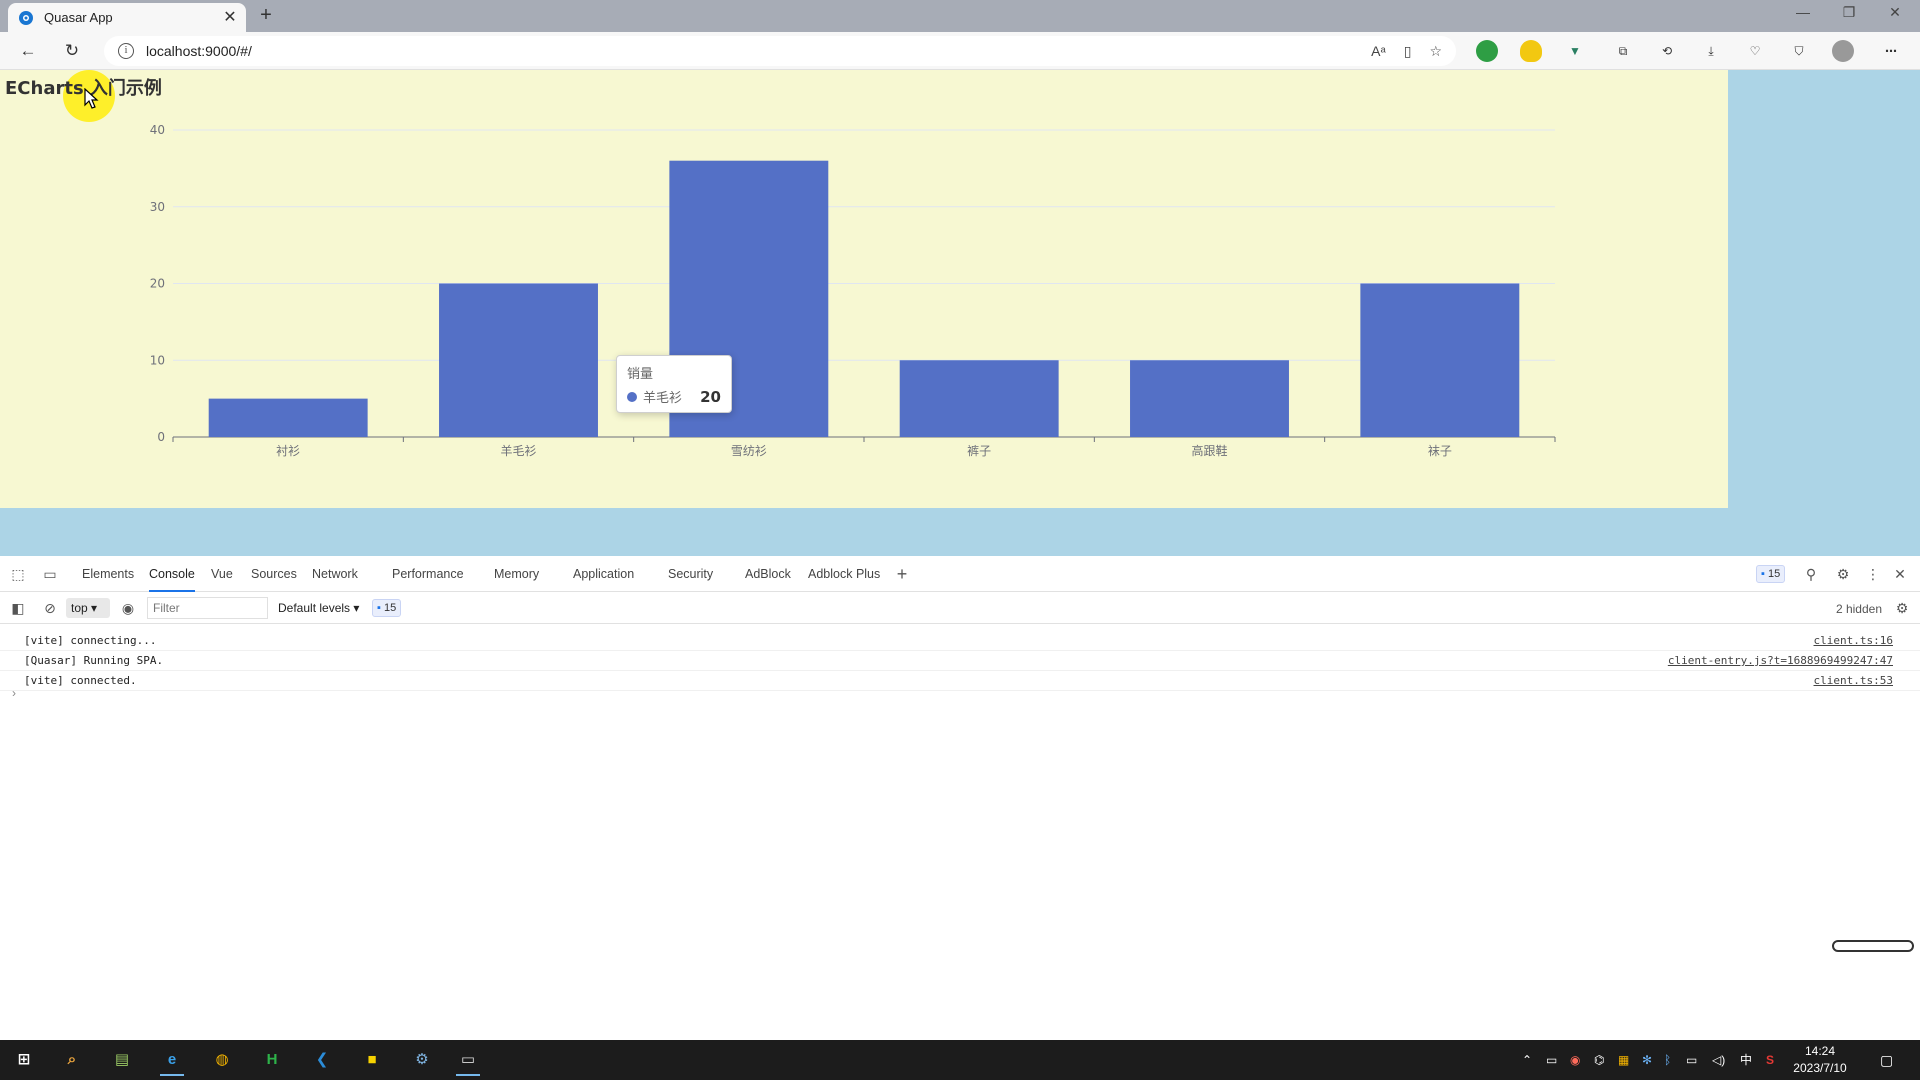 This screenshot has height=1080, width=1920. I want to click on notification-center-icon: ▢, so click(1886, 1060).